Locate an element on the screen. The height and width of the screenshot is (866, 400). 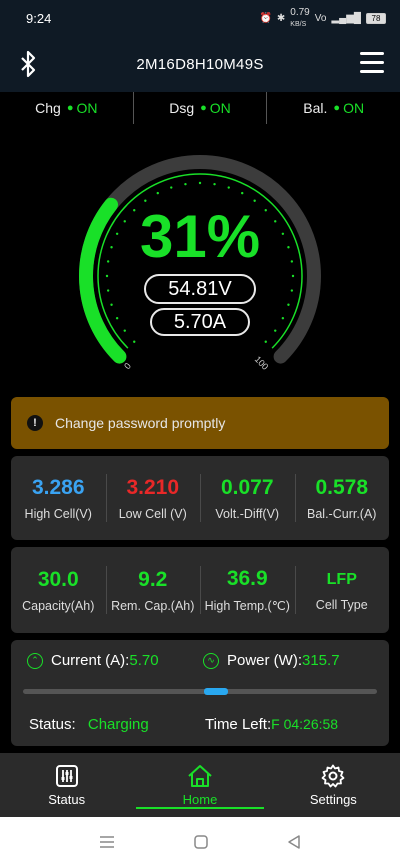
recents-icon is located at coordinates (107, 842).